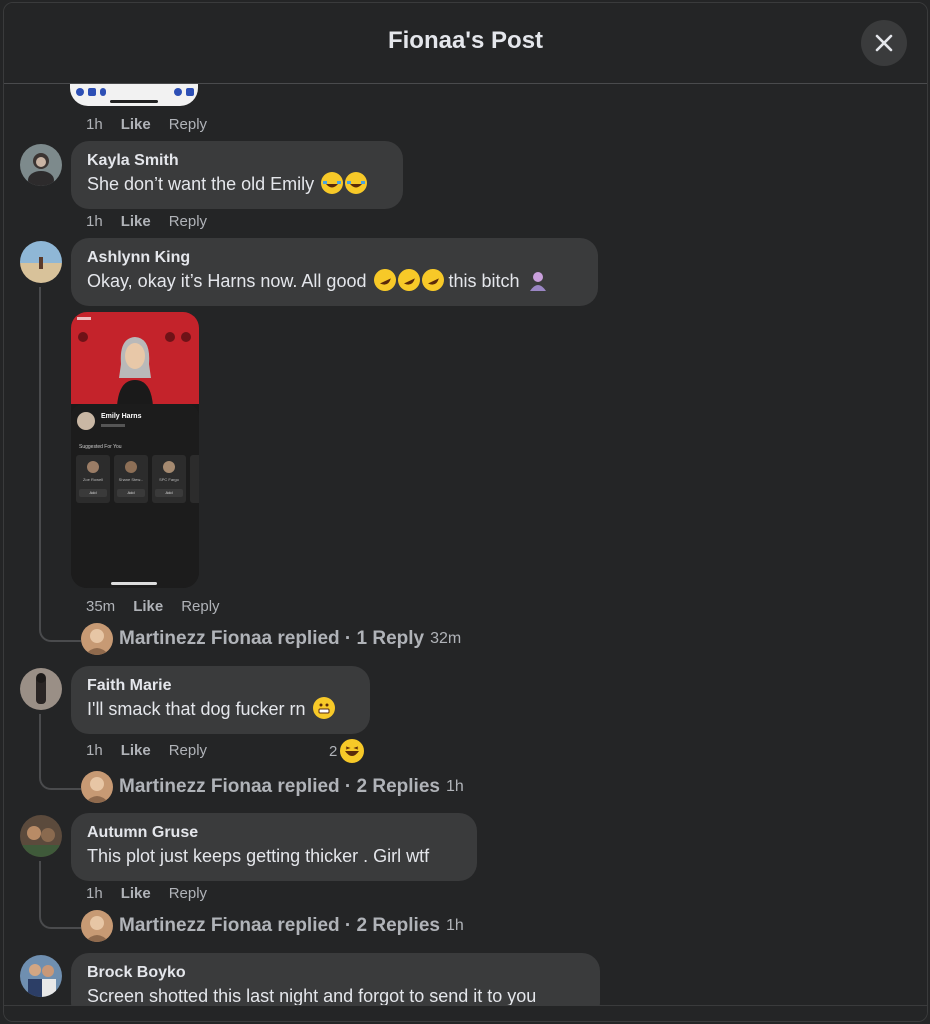 This screenshot has width=930, height=1024. I want to click on dialog-header: Fionaa's Post, so click(465, 43).